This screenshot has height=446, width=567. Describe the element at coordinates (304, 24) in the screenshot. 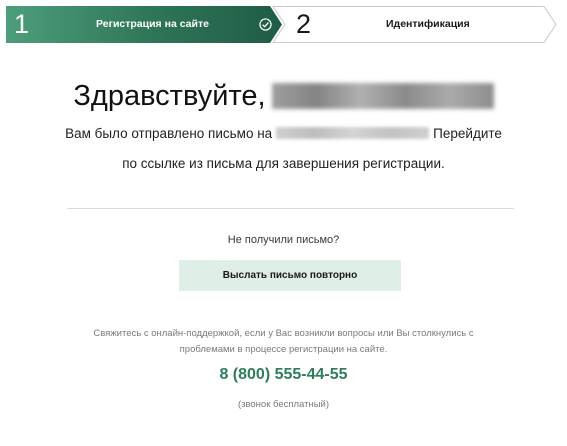

I see `step2-number: 2` at that location.